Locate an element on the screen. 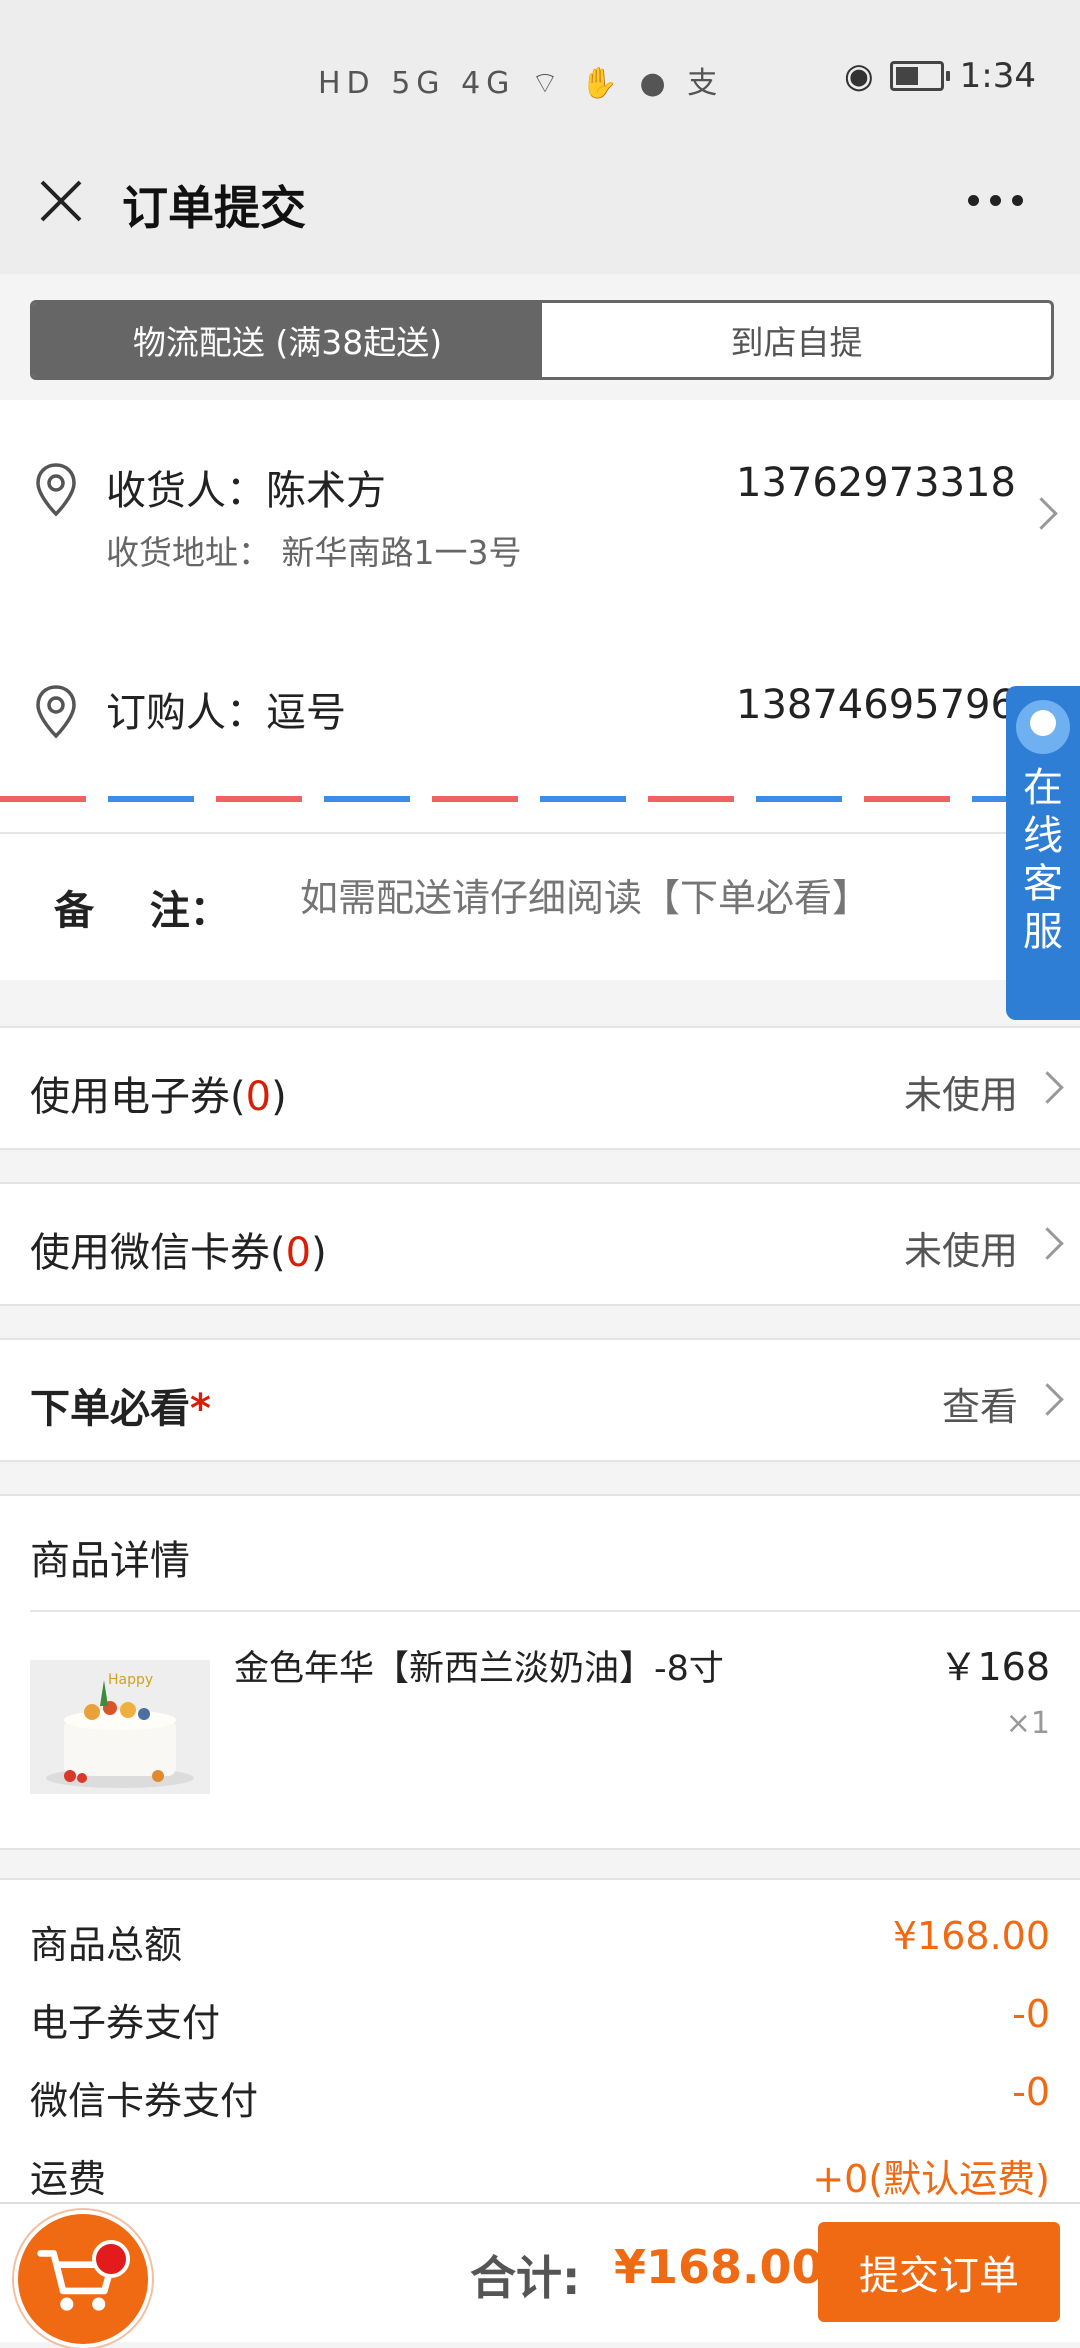 The image size is (1080, 2348). online-service-button: 在线客服 is located at coordinates (1043, 853).